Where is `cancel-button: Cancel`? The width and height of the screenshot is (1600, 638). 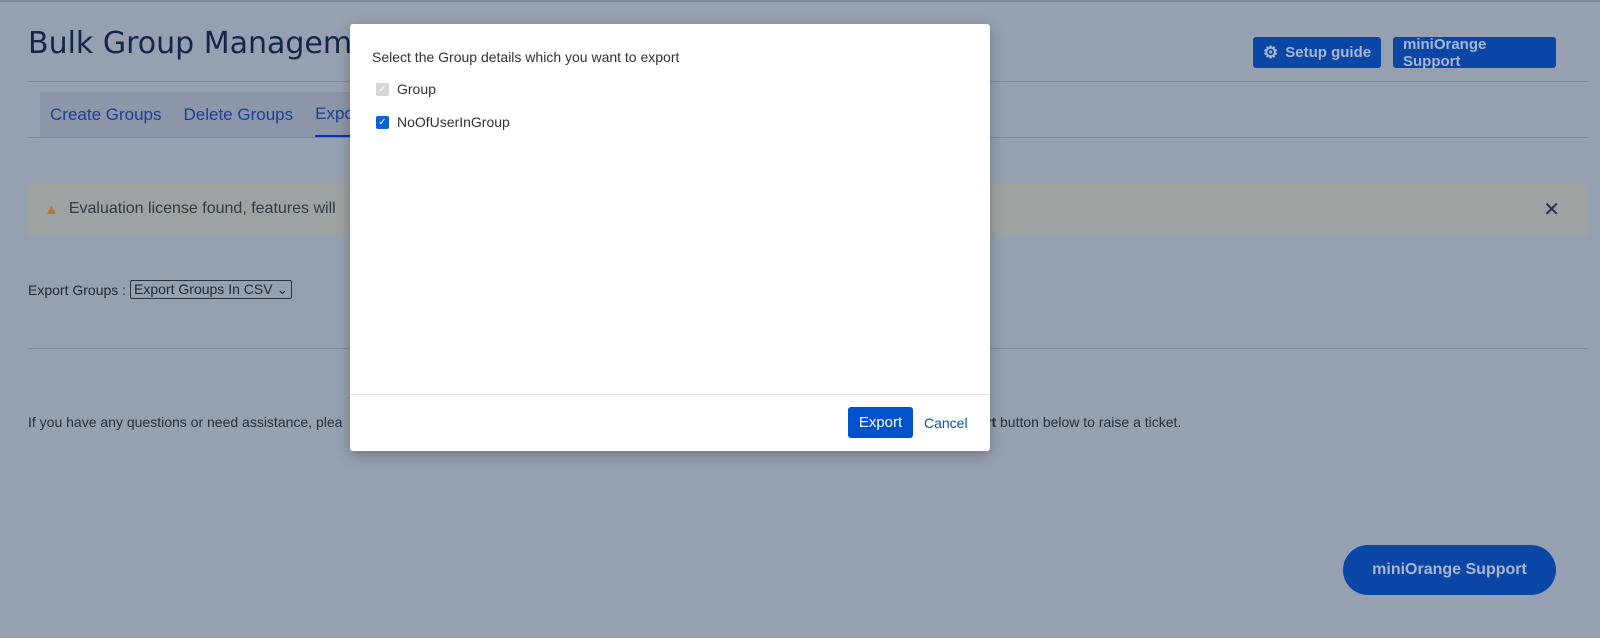
cancel-button: Cancel is located at coordinates (946, 423).